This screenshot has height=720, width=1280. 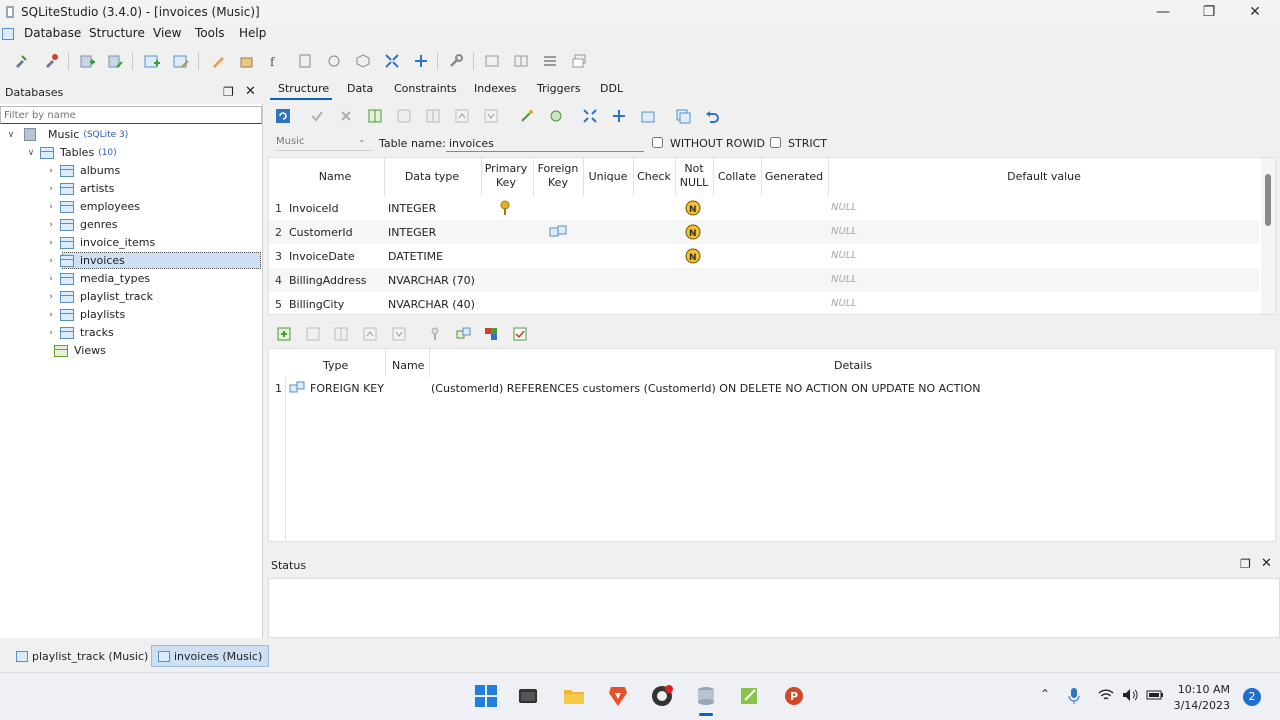 I want to click on tab-triggers: Triggers, so click(x=559, y=88).